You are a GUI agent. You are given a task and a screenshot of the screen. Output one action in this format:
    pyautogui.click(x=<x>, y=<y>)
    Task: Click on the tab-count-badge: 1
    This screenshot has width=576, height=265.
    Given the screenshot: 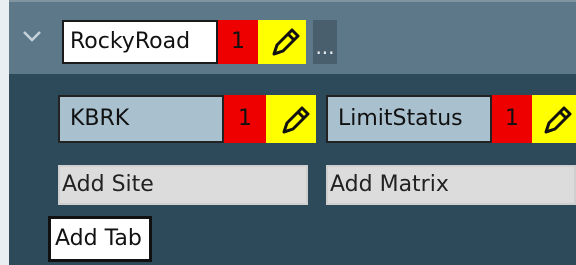 What is the action you would take?
    pyautogui.click(x=238, y=42)
    